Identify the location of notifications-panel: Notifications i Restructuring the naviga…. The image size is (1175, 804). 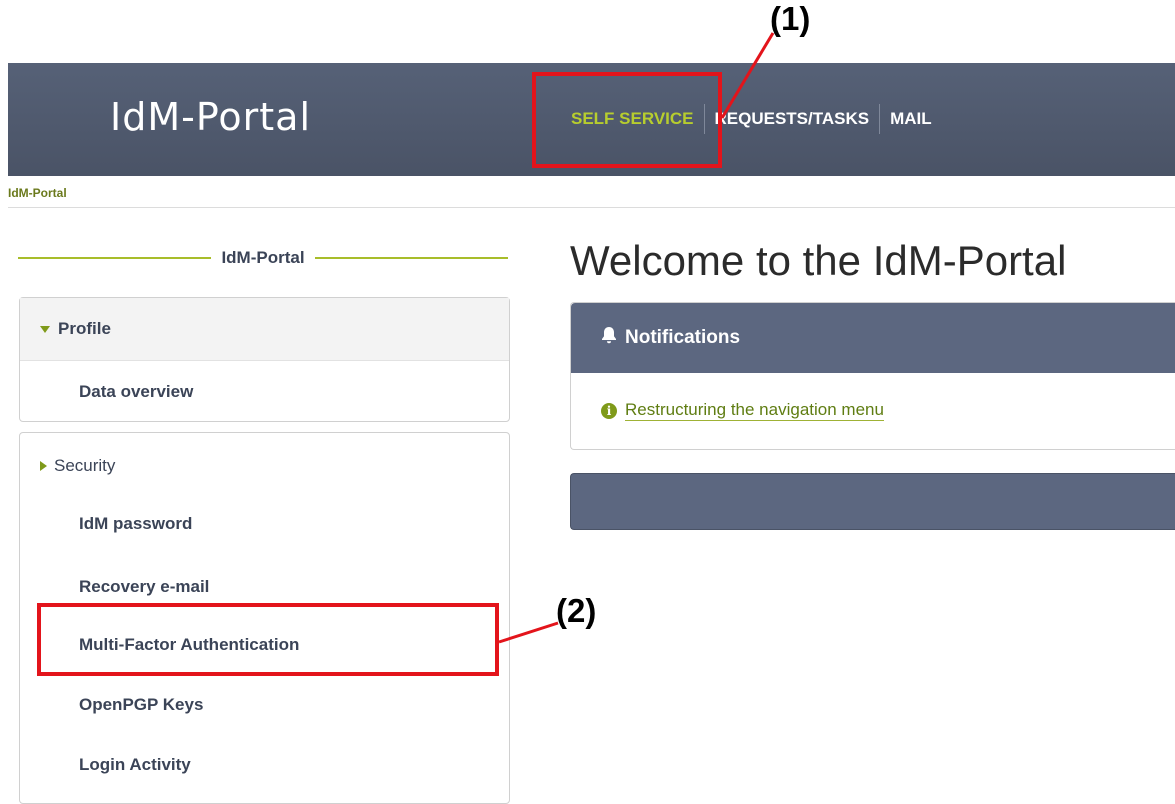
(872, 376).